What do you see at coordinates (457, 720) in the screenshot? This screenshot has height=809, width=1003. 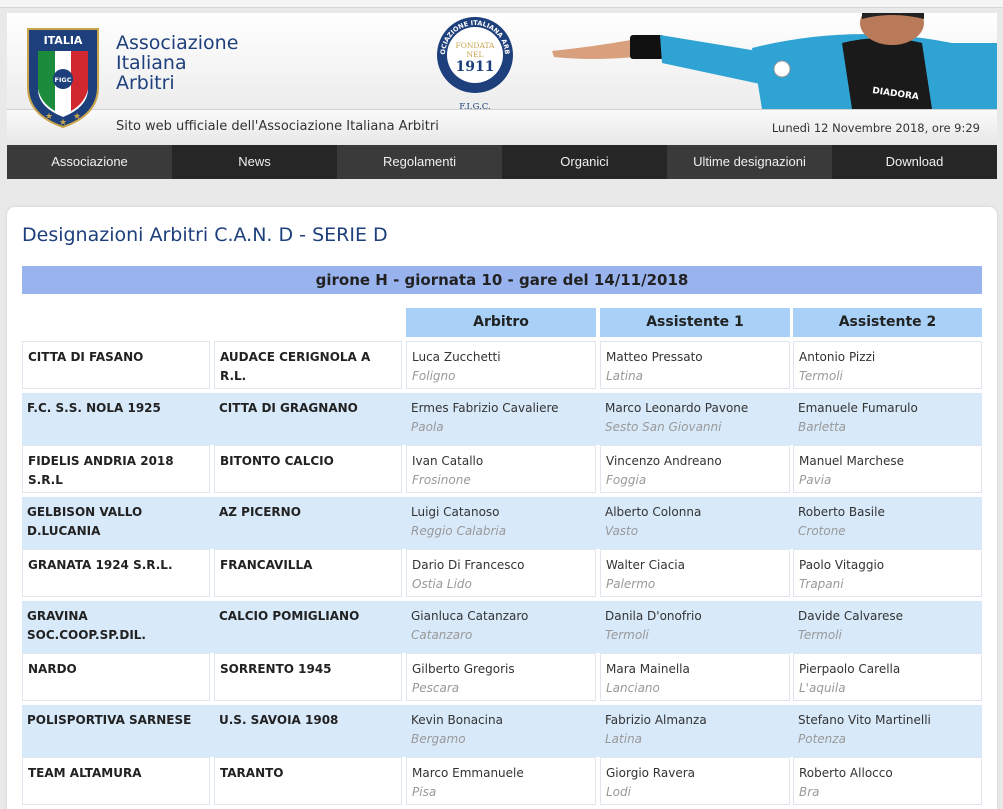 I see `official-name: Kevin Bonacina` at bounding box center [457, 720].